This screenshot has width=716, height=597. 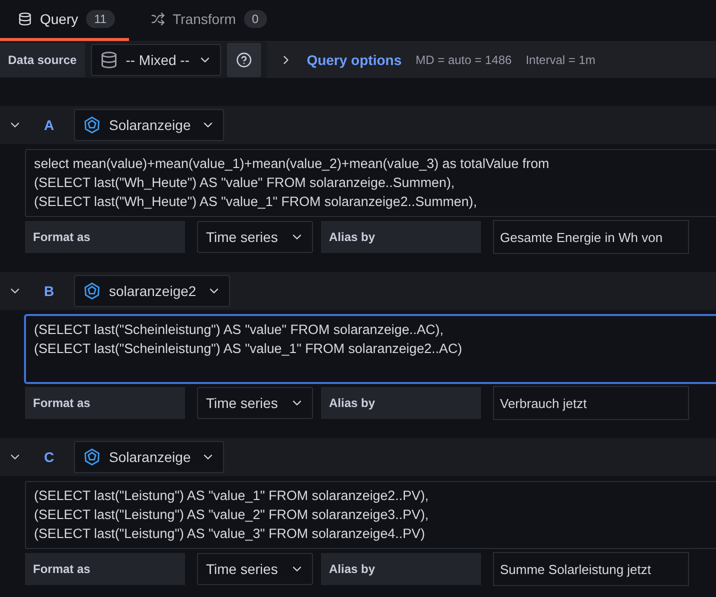 What do you see at coordinates (245, 183) in the screenshot?
I see `code-line: (SELECT last("Wh_Heute") AS "value" FROM solaranzeige..Summen),` at bounding box center [245, 183].